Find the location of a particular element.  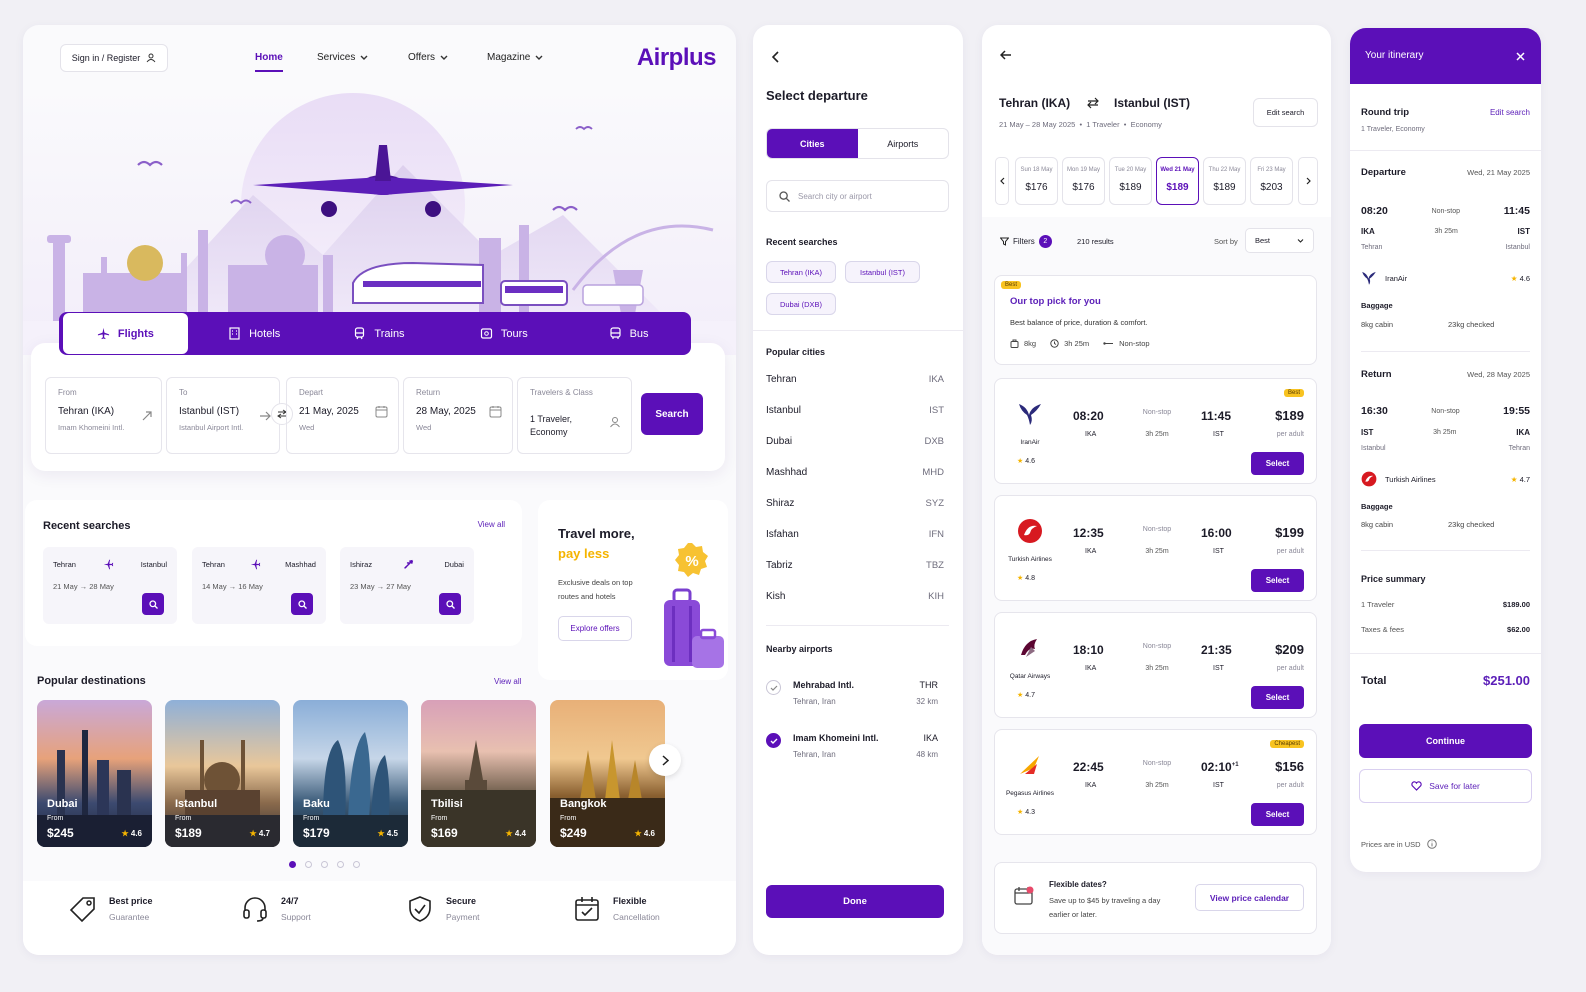

nearby-airport-row: Mehrabad Intl. Tehran, Iran THR 32 km is located at coordinates (856, 695).